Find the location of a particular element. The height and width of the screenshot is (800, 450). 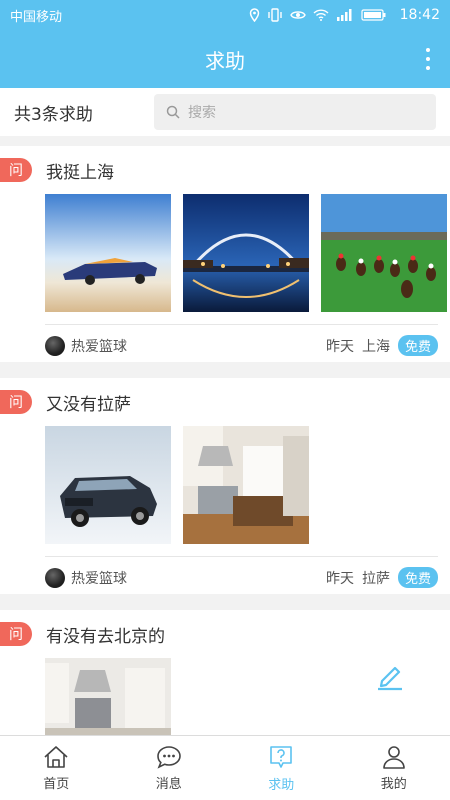

tab-label: 求助 is located at coordinates (281, 785).